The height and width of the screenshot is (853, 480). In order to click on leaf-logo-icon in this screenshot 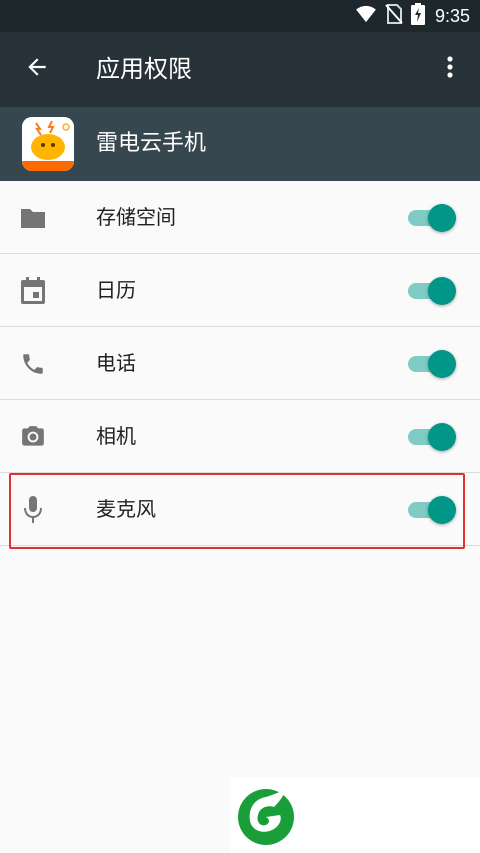, I will do `click(267, 815)`.